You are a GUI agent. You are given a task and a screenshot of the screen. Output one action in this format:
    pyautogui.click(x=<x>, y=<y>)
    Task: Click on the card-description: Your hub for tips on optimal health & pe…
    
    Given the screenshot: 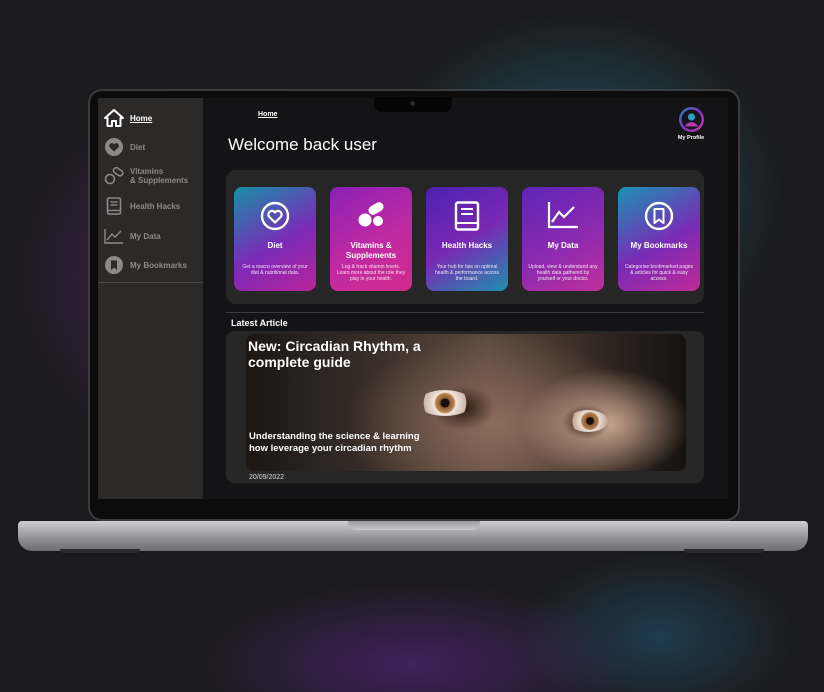 What is the action you would take?
    pyautogui.click(x=467, y=273)
    